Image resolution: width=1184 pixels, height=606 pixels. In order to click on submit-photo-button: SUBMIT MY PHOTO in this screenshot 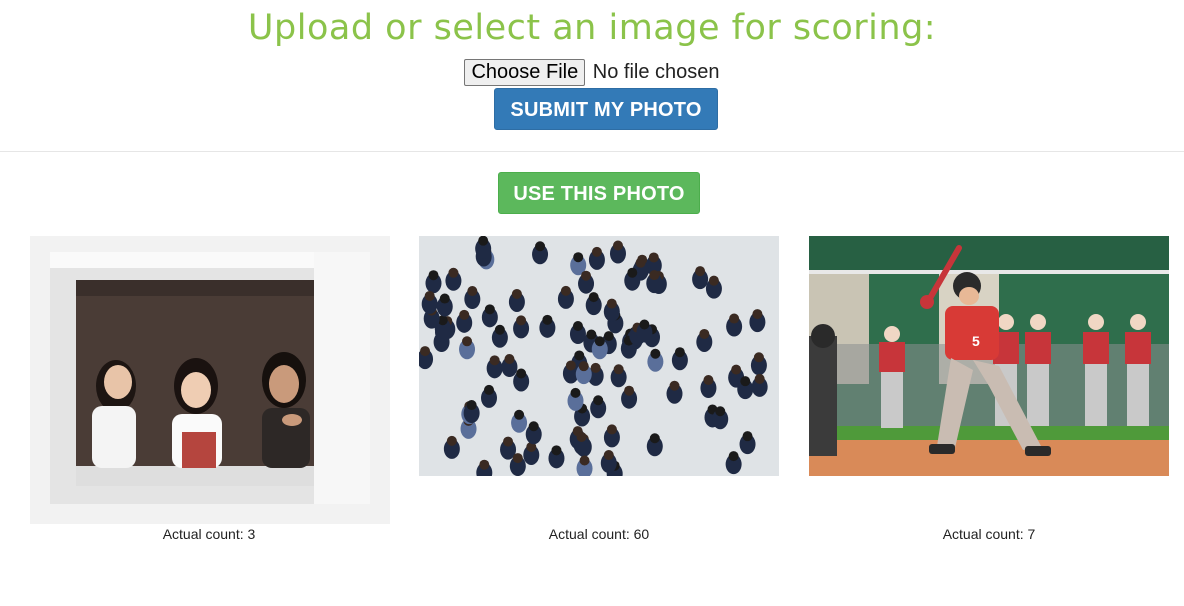, I will do `click(606, 109)`.